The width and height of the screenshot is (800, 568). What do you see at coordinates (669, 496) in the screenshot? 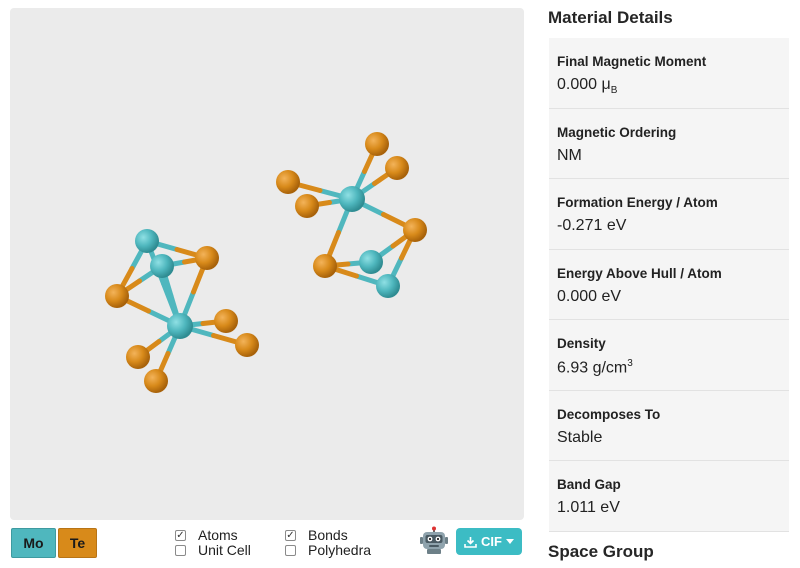
I see `property-row: Band Gap 1.011 eV` at bounding box center [669, 496].